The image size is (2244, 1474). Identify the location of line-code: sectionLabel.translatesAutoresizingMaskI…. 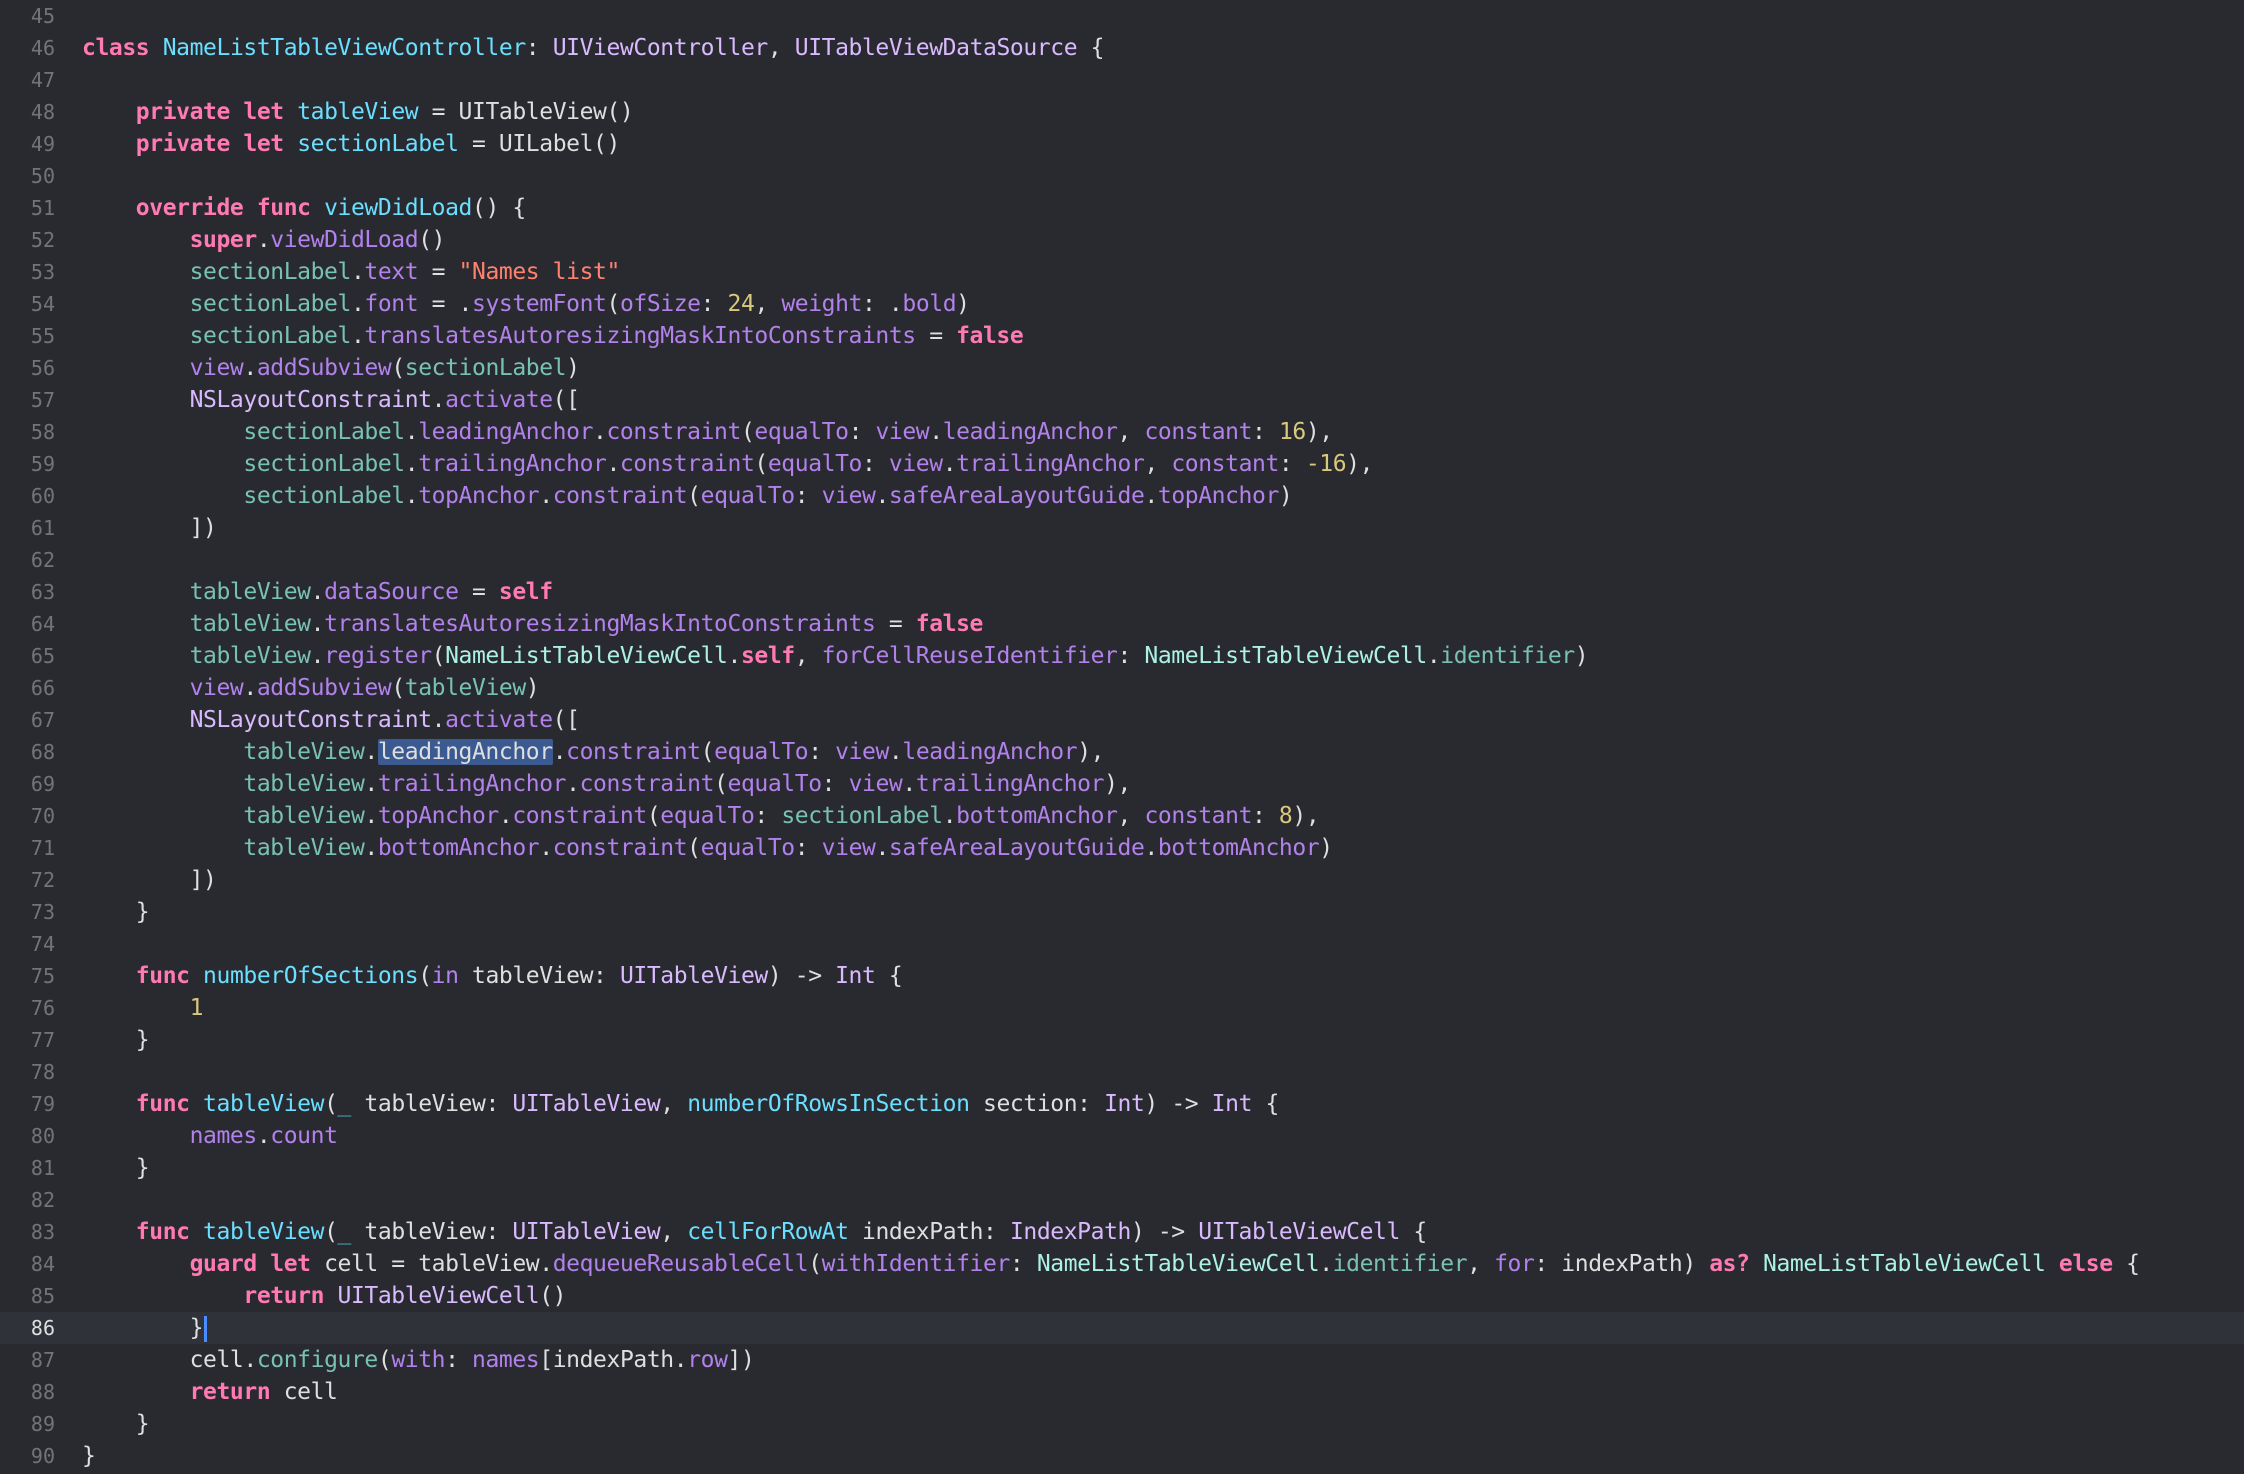
(553, 336).